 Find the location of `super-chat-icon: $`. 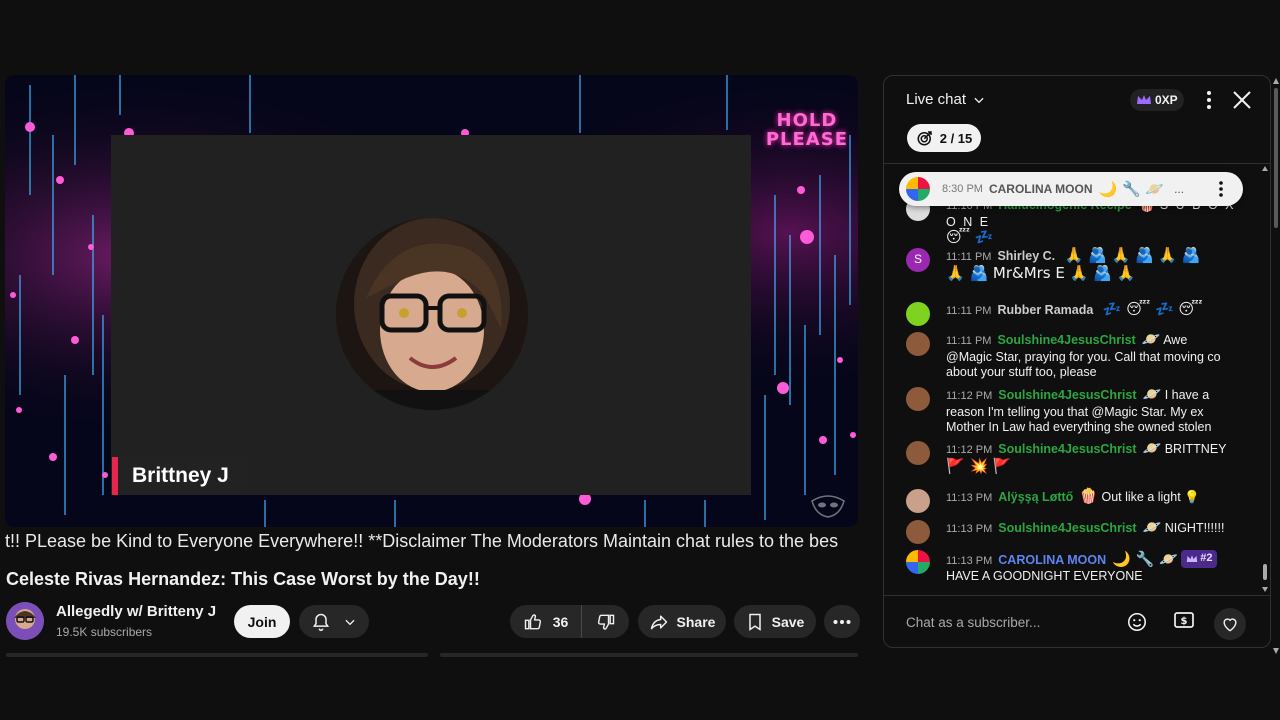

super-chat-icon: $ is located at coordinates (1184, 620).